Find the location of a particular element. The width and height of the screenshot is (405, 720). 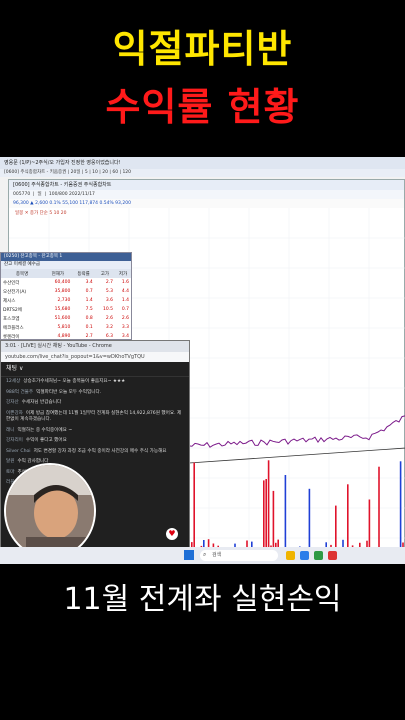

chat-message: 래니 익절하는 중 수익중이에요 ~ is located at coordinates (95, 431).